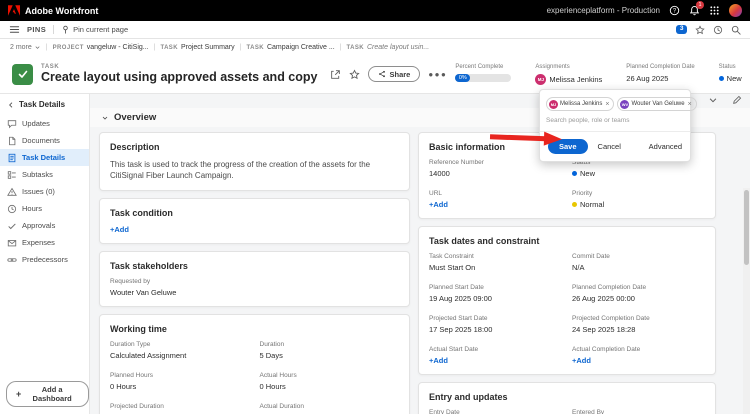 This screenshot has height=414, width=750. What do you see at coordinates (616, 120) in the screenshot?
I see `assignee-search-input` at bounding box center [616, 120].